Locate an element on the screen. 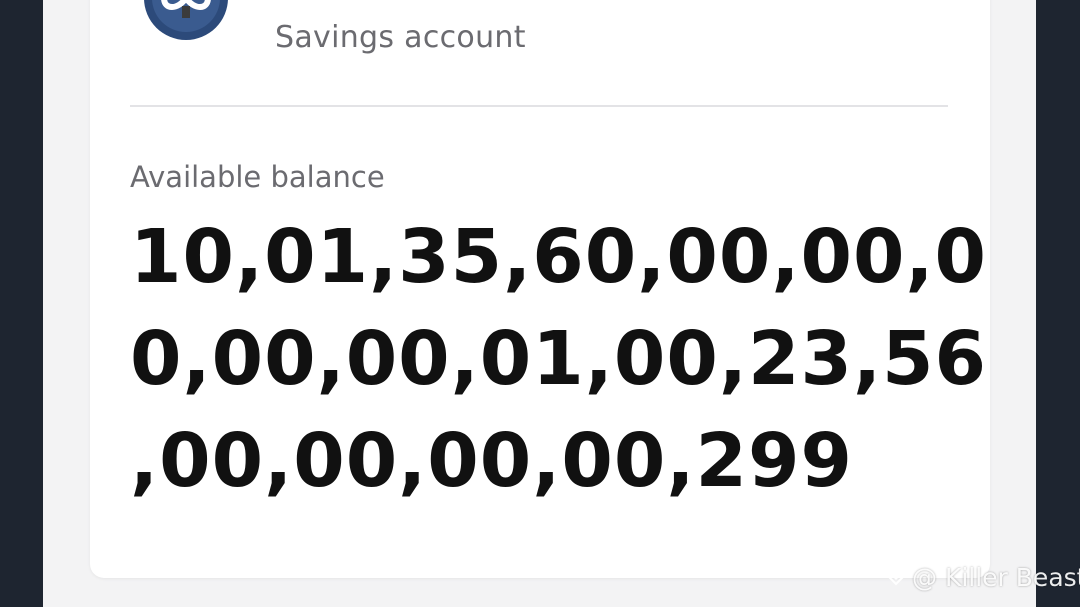 The width and height of the screenshot is (1080, 607). divider is located at coordinates (539, 106).